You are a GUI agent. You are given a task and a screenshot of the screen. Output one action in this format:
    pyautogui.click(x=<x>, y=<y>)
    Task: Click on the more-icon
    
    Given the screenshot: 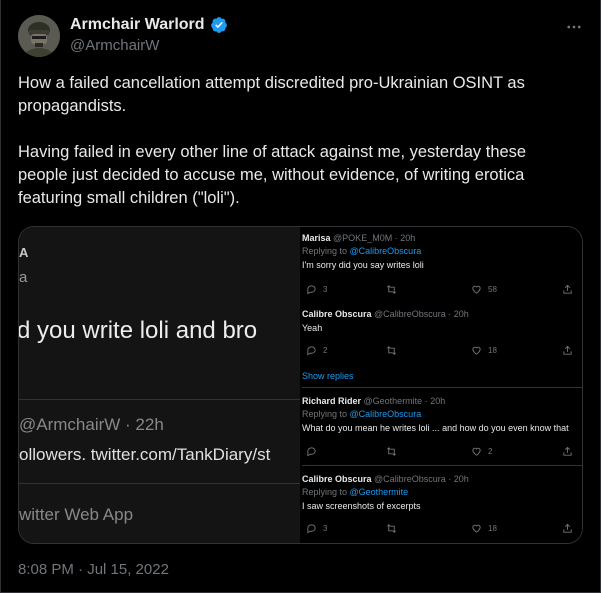 What is the action you would take?
    pyautogui.click(x=574, y=27)
    